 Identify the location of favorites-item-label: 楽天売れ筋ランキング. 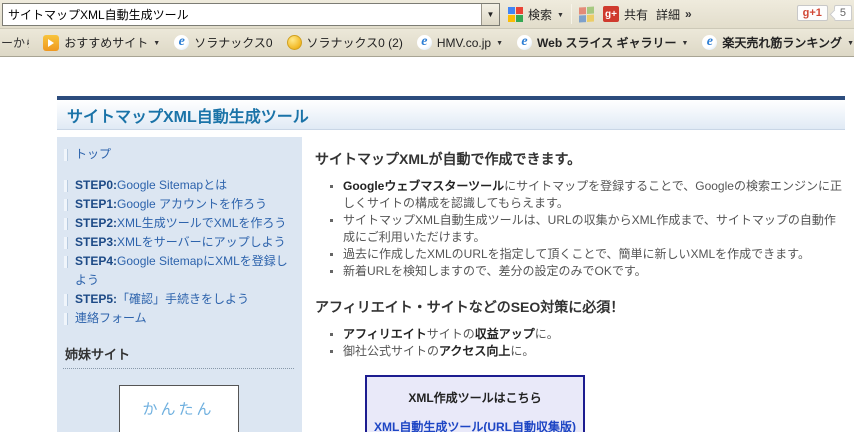
(782, 43).